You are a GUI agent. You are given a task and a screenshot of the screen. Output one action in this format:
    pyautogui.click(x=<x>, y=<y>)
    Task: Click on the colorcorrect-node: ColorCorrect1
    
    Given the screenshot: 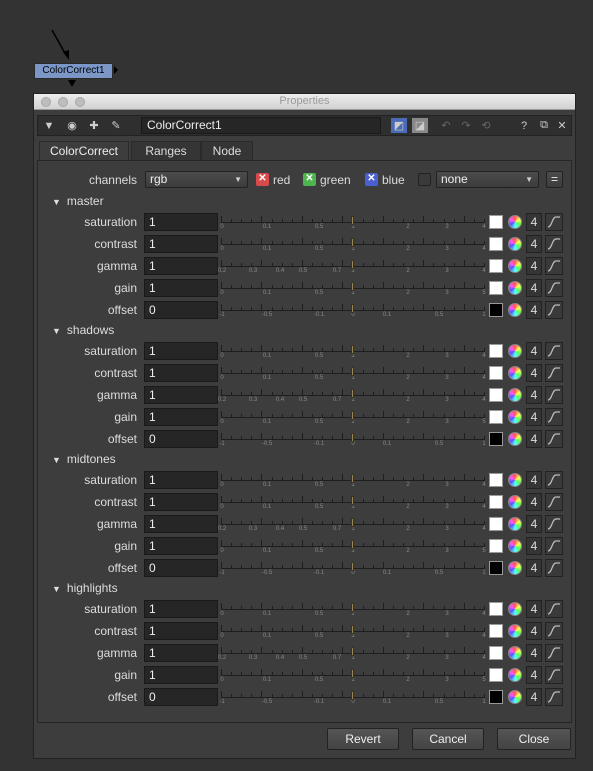 What is the action you would take?
    pyautogui.click(x=73, y=71)
    